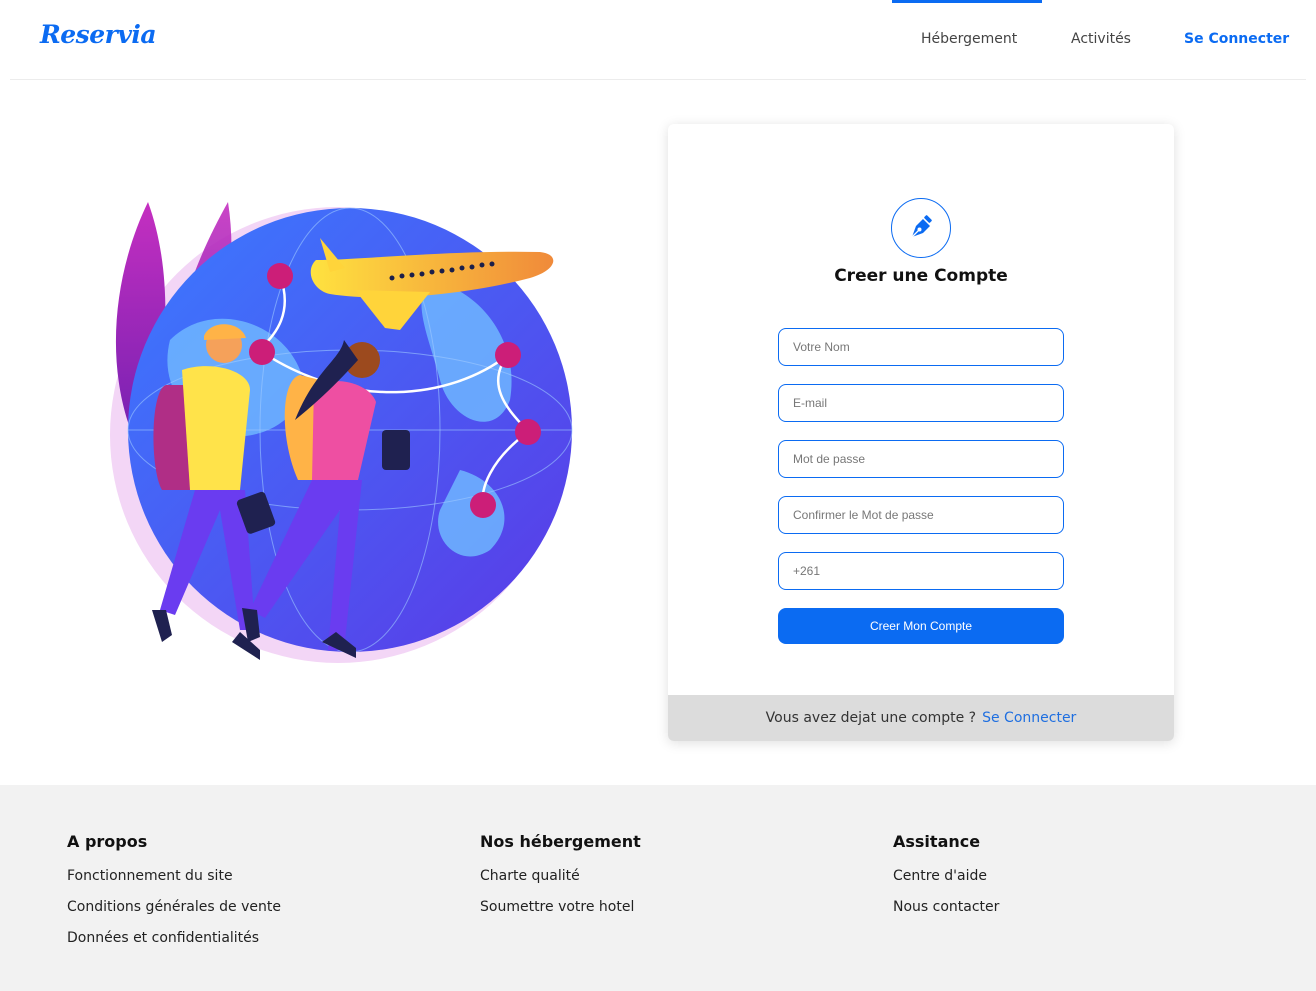 The width and height of the screenshot is (1316, 991). What do you see at coordinates (921, 459) in the screenshot?
I see `password-input` at bounding box center [921, 459].